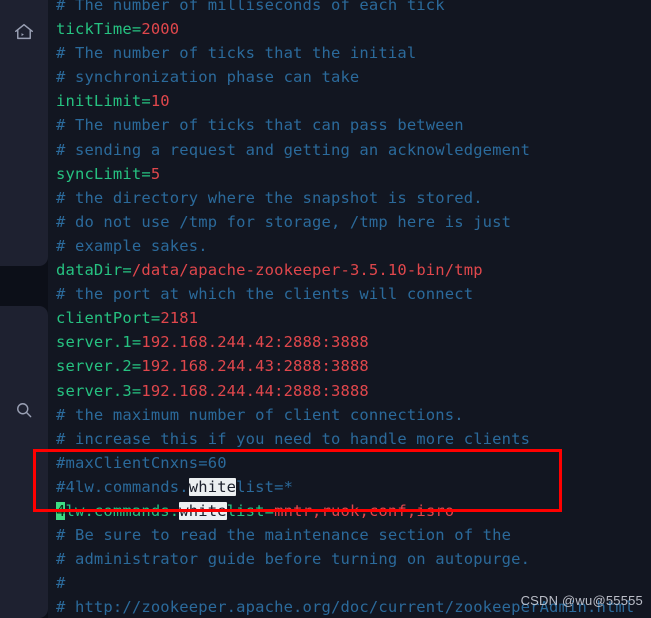 This screenshot has width=651, height=618. I want to click on code-line: # synchronization phase can take, so click(208, 77).